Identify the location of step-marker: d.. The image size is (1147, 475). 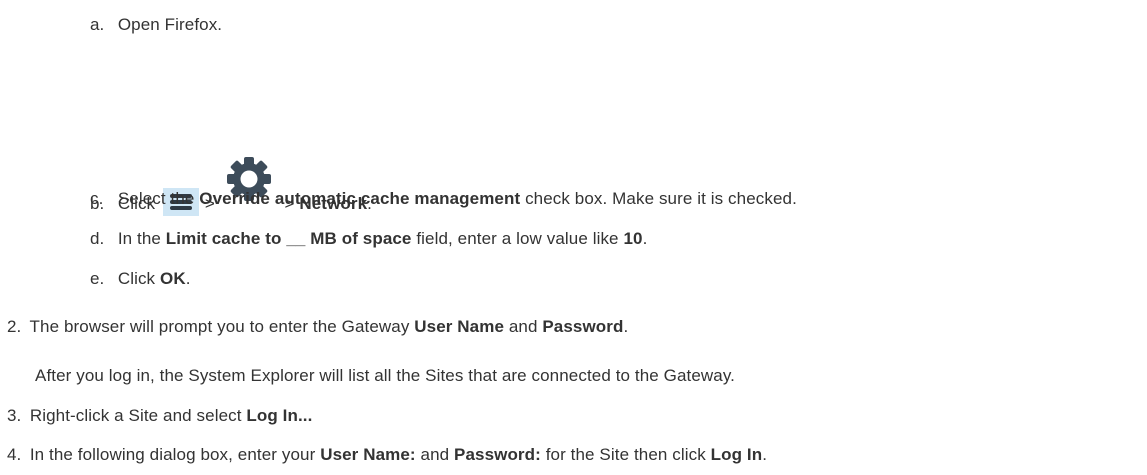
(97, 238).